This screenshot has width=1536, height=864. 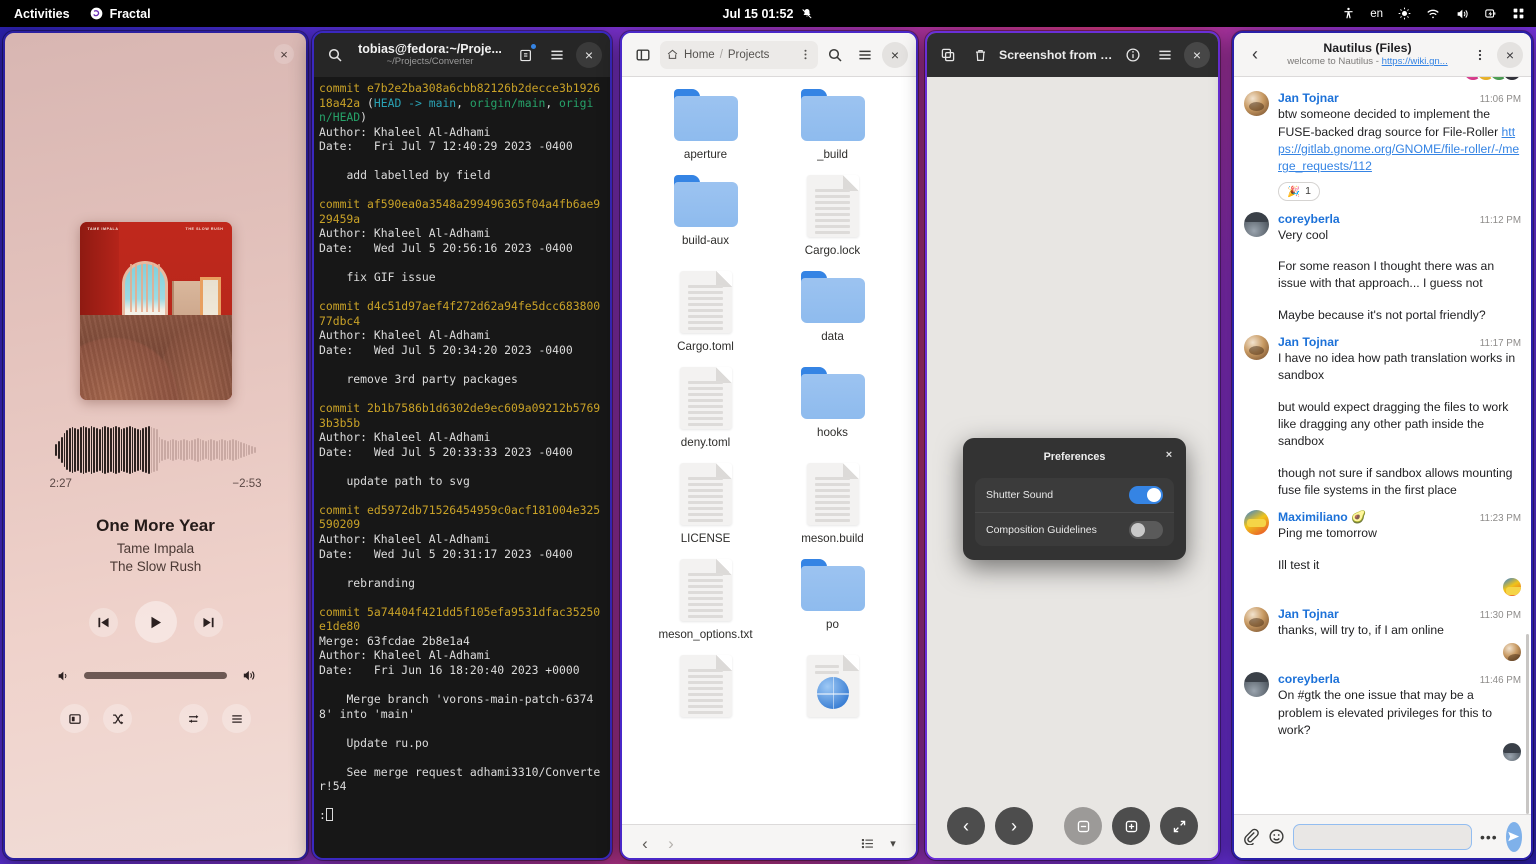 I want to click on file-item: po, so click(x=832, y=600).